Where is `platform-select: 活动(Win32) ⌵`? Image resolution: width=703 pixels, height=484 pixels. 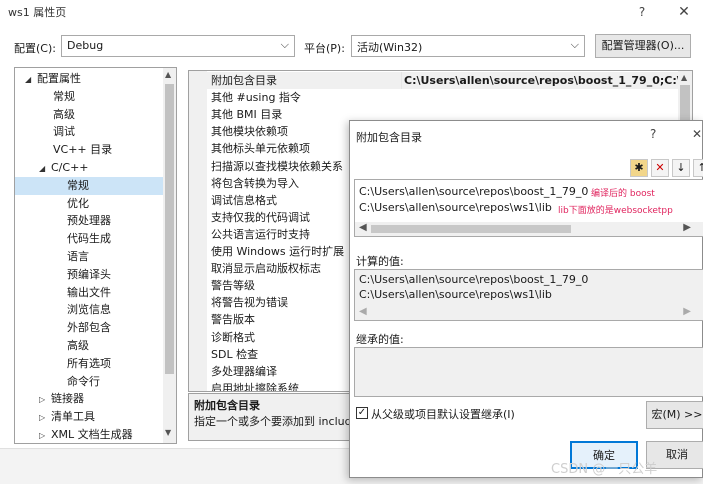 platform-select: 活动(Win32) ⌵ is located at coordinates (468, 46).